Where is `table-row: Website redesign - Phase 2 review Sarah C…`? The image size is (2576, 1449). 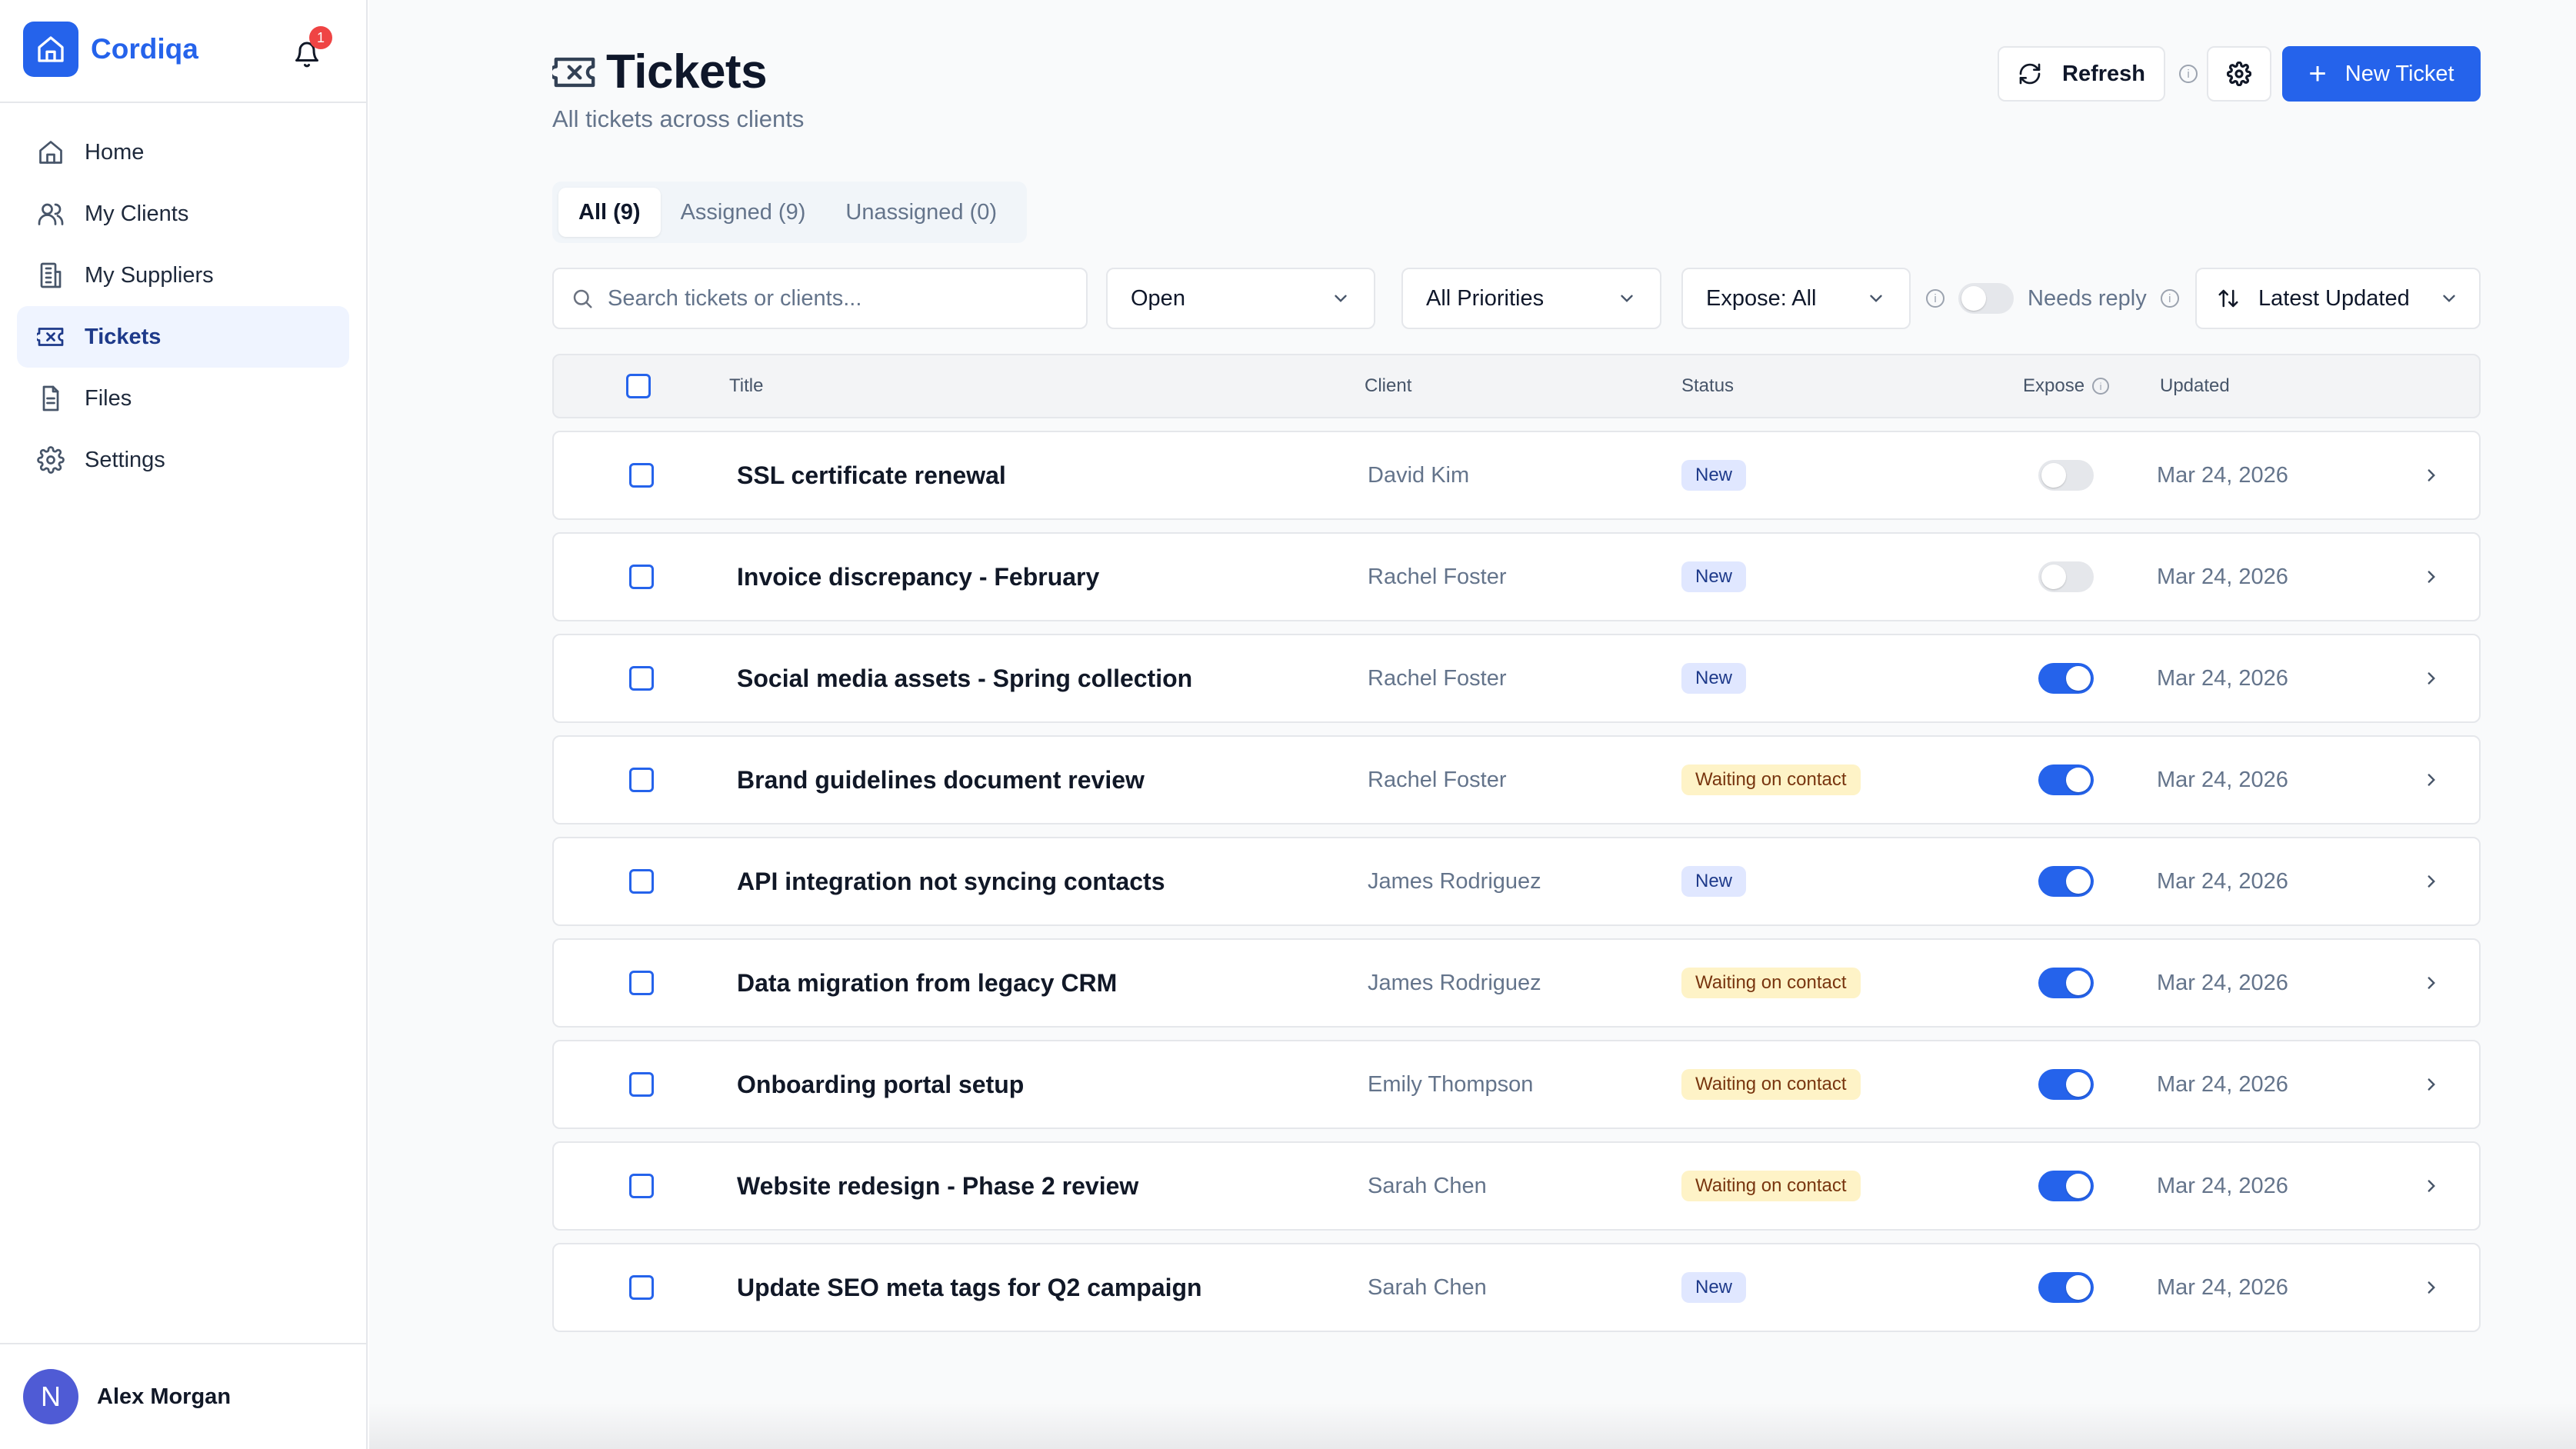 table-row: Website redesign - Phase 2 review Sarah C… is located at coordinates (1516, 1186).